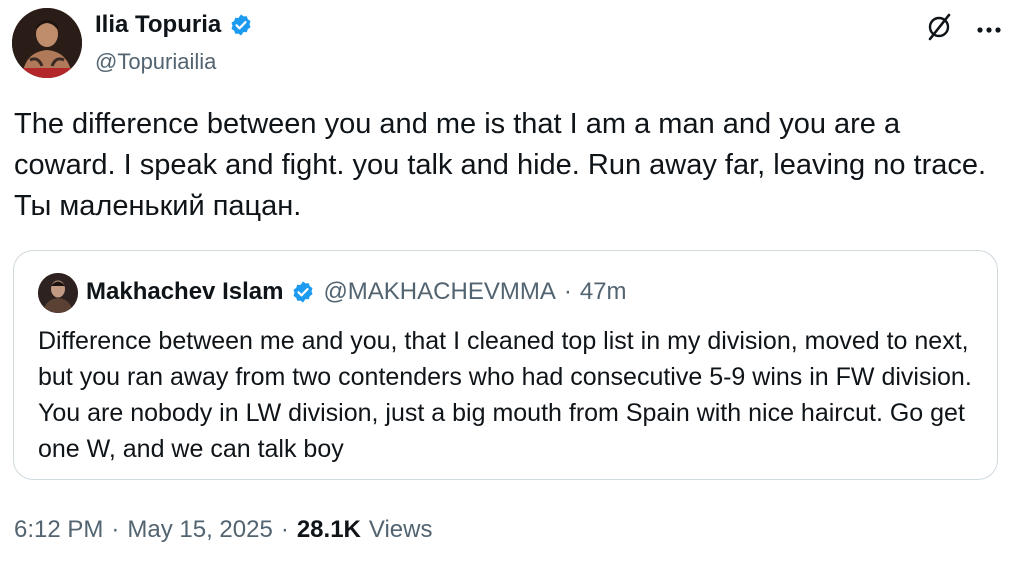 This screenshot has height=564, width=1024. I want to click on quoted-header: Makhachev Islam @MAKHACHEVMMA · 47m, so click(356, 292).